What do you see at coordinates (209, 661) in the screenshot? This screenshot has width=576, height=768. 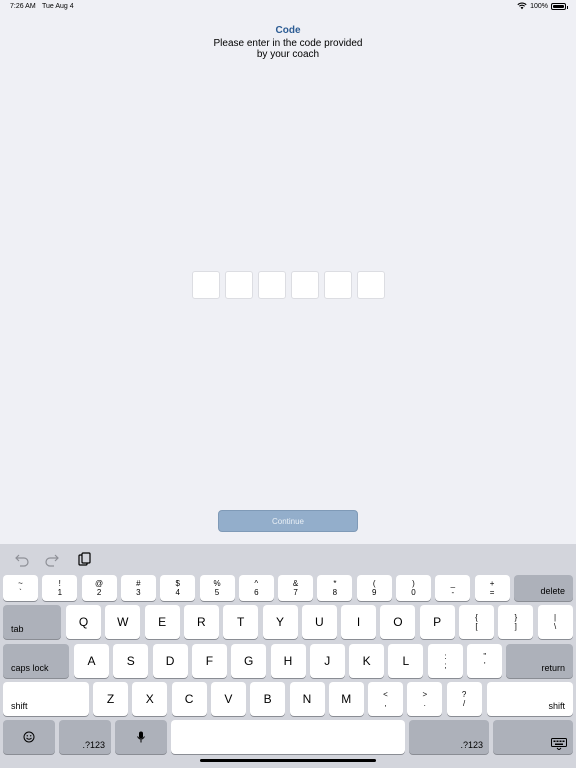 I see `key-letter: F` at bounding box center [209, 661].